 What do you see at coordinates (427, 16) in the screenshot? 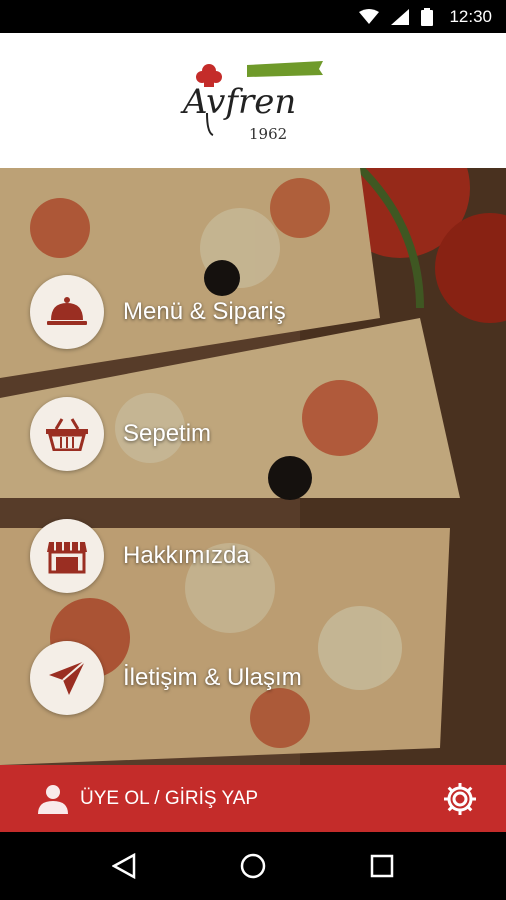
I see `battery-icon` at bounding box center [427, 16].